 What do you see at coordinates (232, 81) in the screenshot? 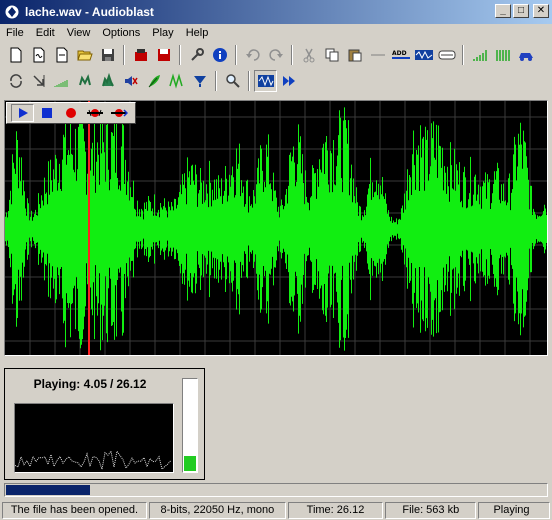
I see `zoom-icon` at bounding box center [232, 81].